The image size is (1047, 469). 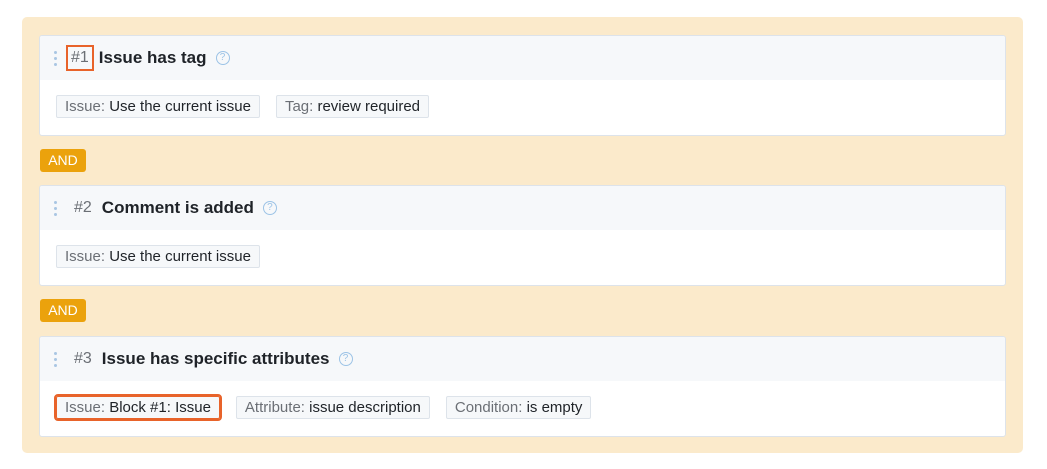 What do you see at coordinates (160, 407) in the screenshot?
I see `param-value: Block #1: Issue` at bounding box center [160, 407].